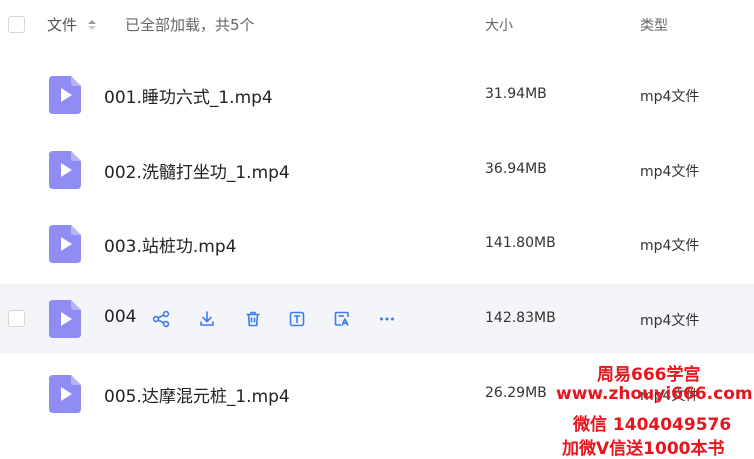 This screenshot has height=459, width=754. What do you see at coordinates (516, 393) in the screenshot?
I see `file-size: 26.29MB` at bounding box center [516, 393].